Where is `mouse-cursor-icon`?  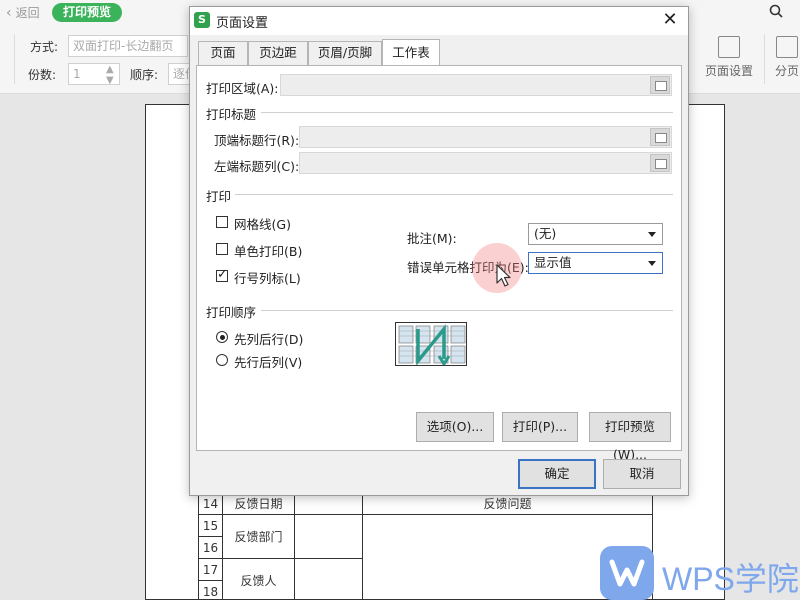 mouse-cursor-icon is located at coordinates (503, 275).